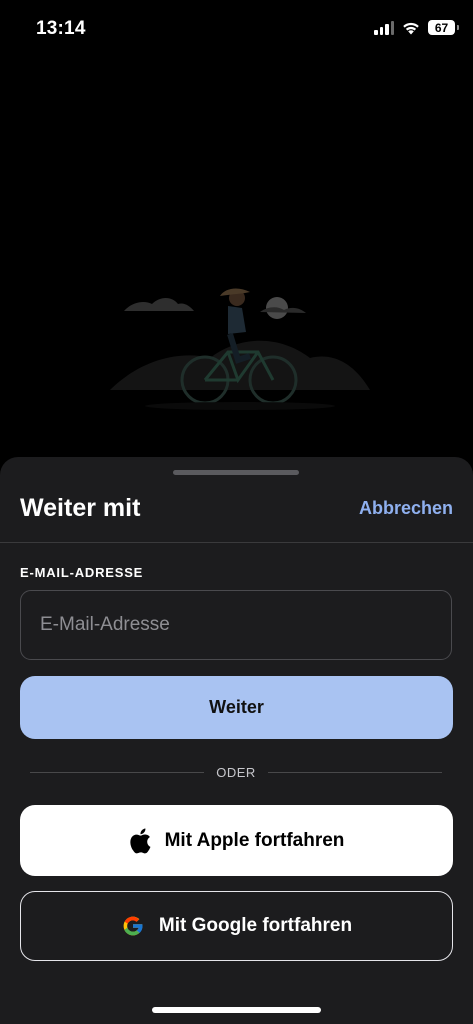  What do you see at coordinates (240, 347) in the screenshot?
I see `cyclist-illustration` at bounding box center [240, 347].